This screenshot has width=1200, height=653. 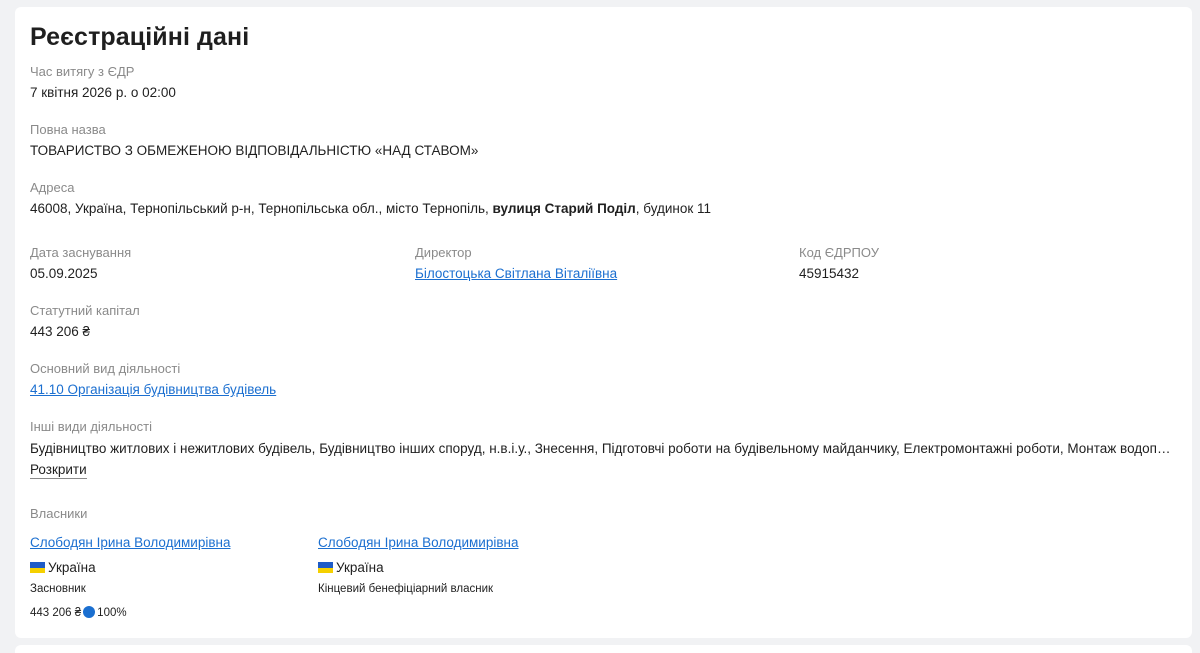 I want to click on section-title: Реєстраційні дані, so click(x=140, y=37).